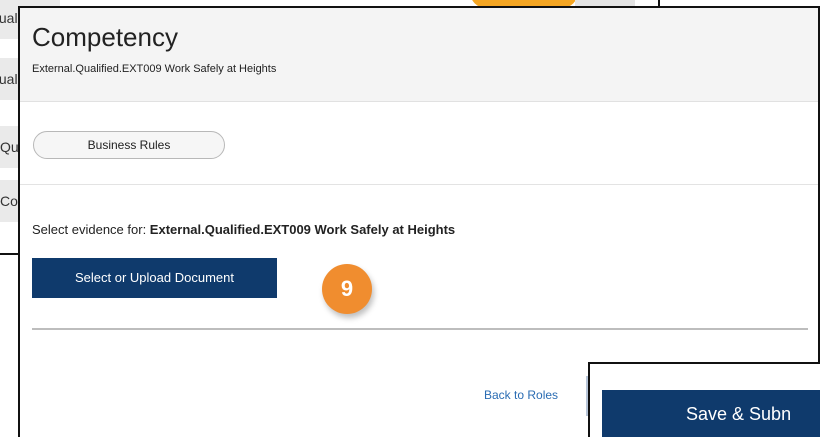 This screenshot has height=437, width=820. Describe the element at coordinates (91, 229) in the screenshot. I see `evidence-prefix: Select evidence for:` at that location.